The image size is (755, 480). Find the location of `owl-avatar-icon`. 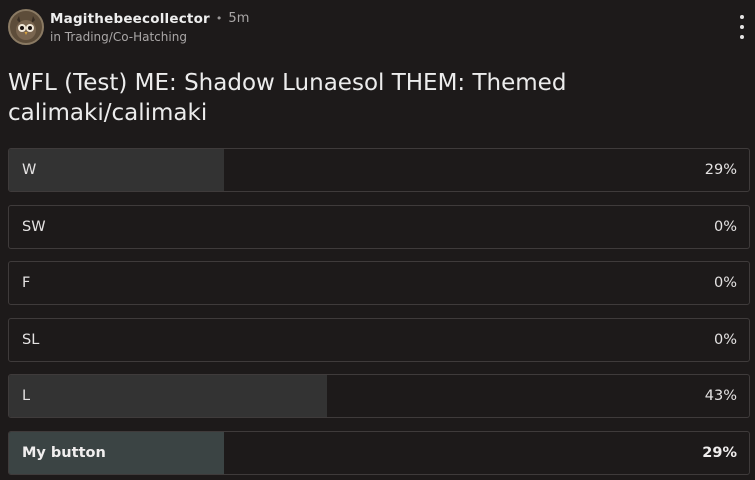

owl-avatar-icon is located at coordinates (26, 27).